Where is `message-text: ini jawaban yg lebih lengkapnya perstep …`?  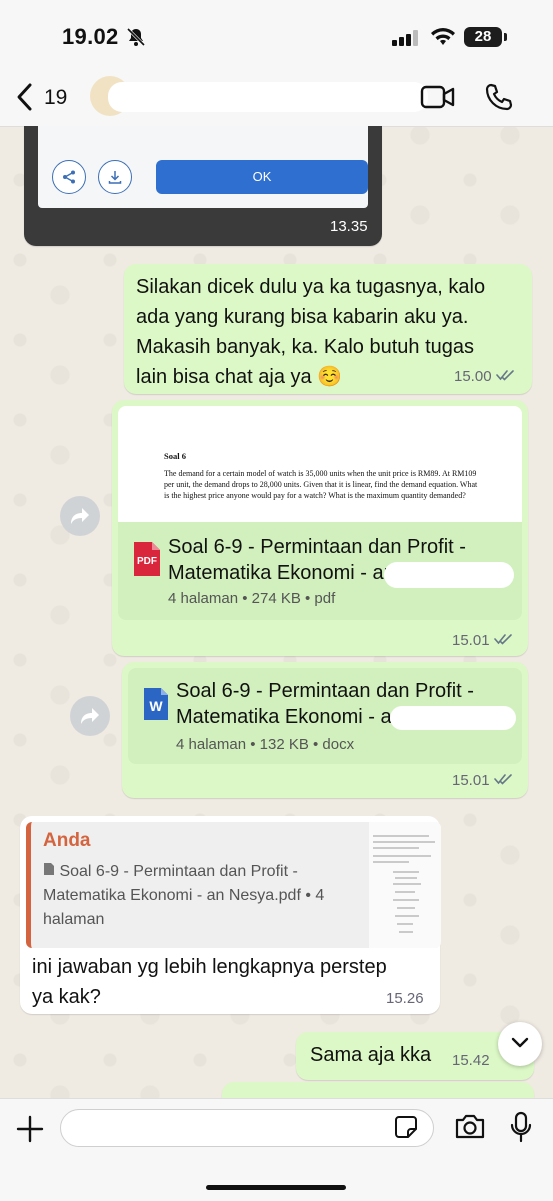
message-text: ini jawaban yg lebih lengkapnya perstep … is located at coordinates (209, 982).